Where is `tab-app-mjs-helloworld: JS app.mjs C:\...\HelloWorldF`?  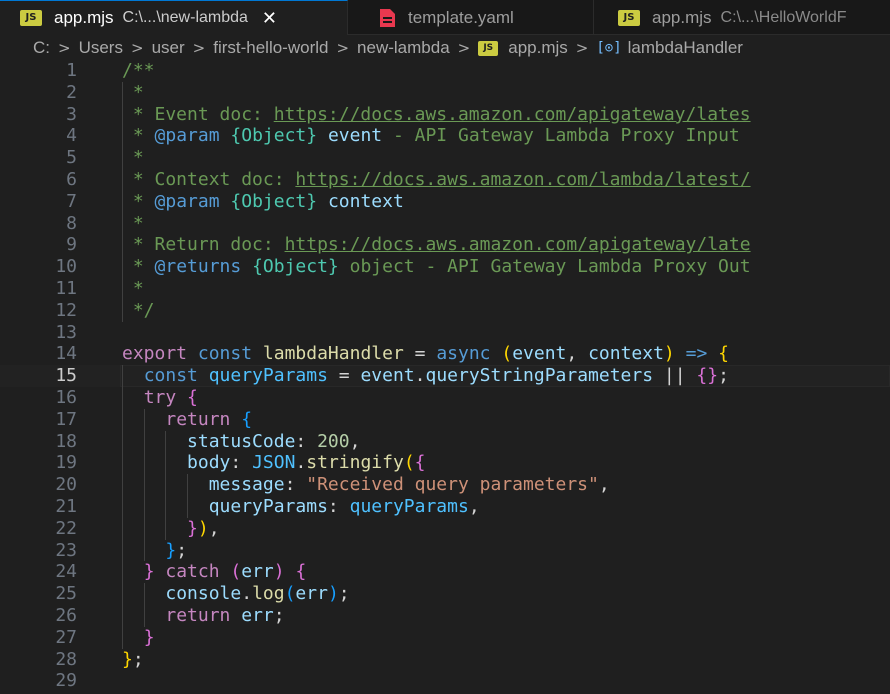 tab-app-mjs-helloworld: JS app.mjs C:\...\HelloWorldF is located at coordinates (742, 17).